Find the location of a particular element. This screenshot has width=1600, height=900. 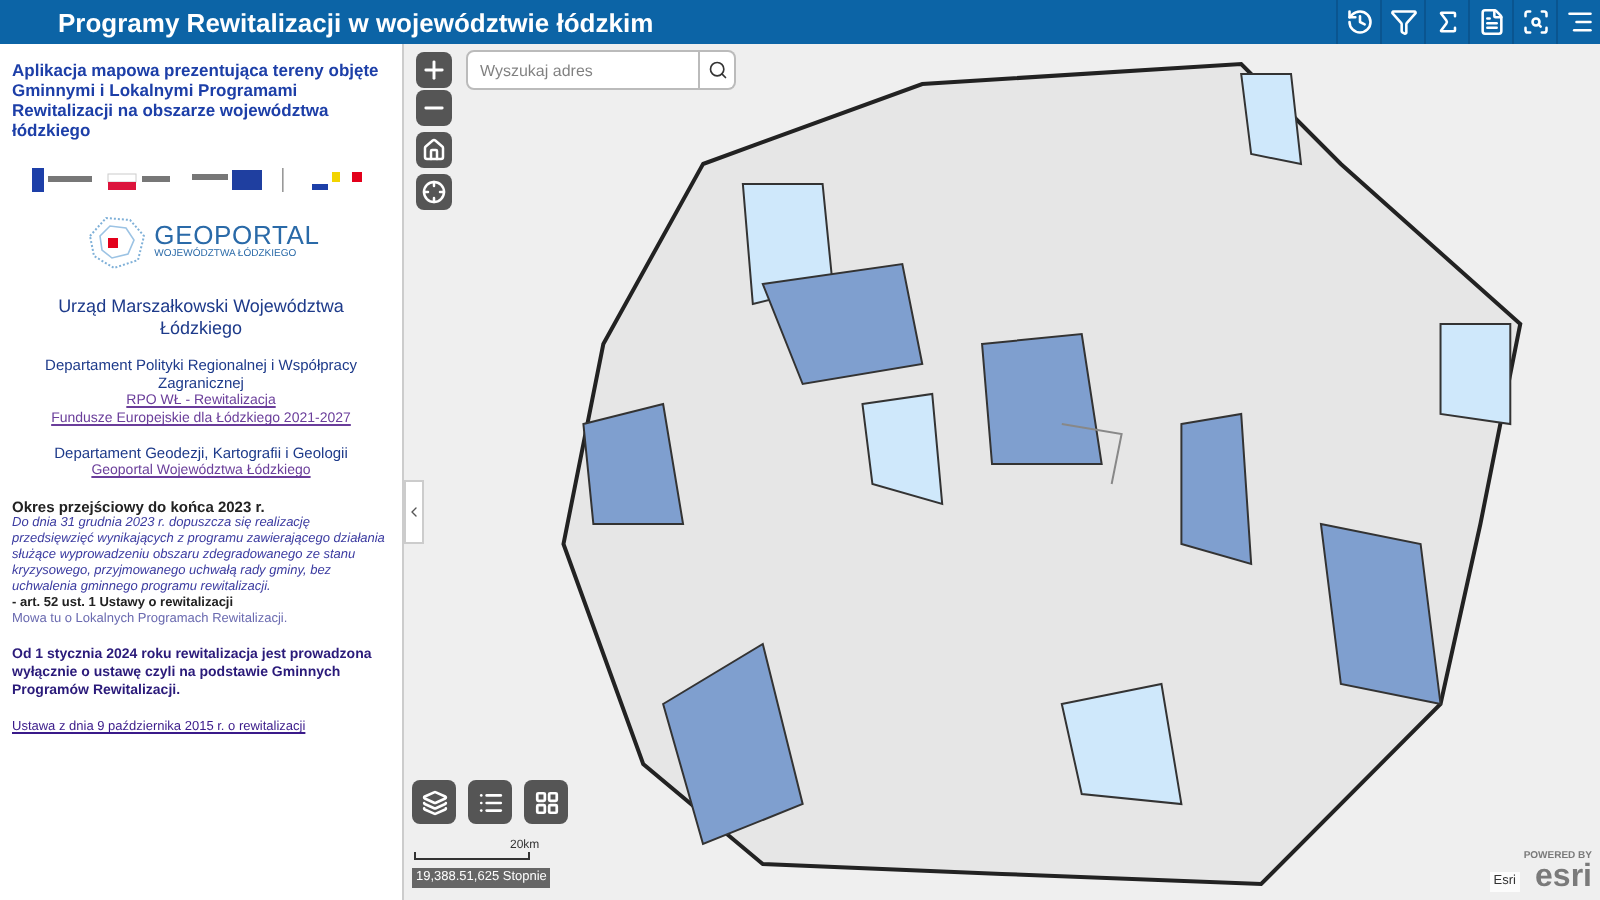

office-name: Urząd Marszałkowski Województwa Łódzkiego is located at coordinates (201, 318).